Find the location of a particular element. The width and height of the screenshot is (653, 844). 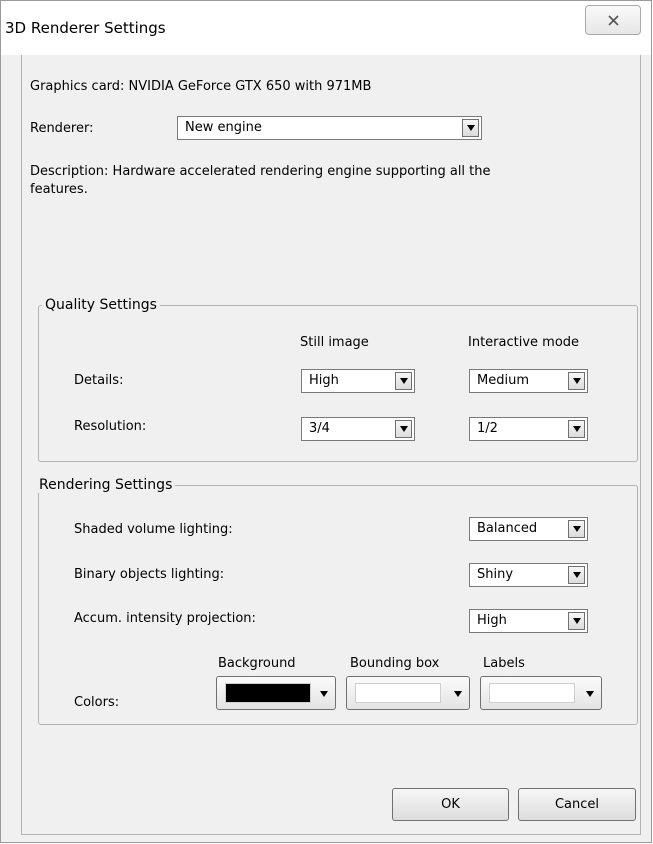

background-color-picker is located at coordinates (276, 693).